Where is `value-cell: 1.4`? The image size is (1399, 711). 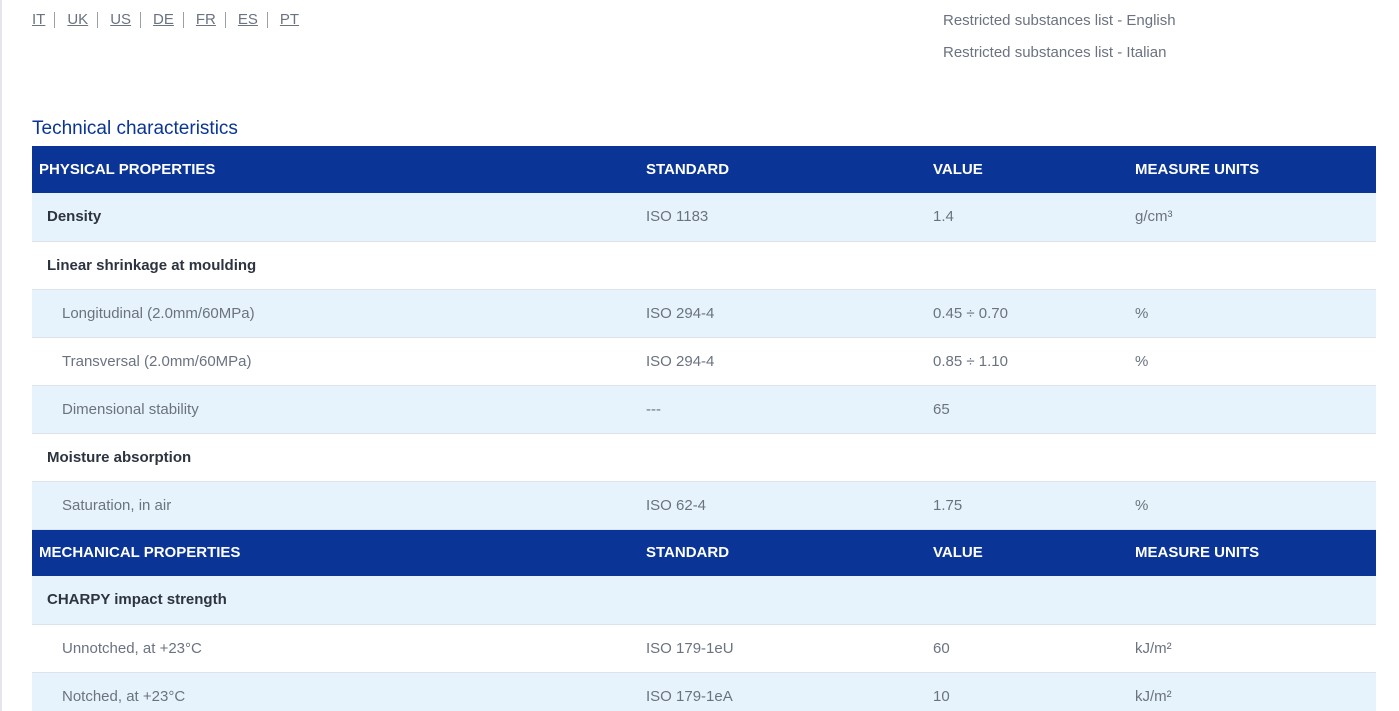 value-cell: 1.4 is located at coordinates (943, 217).